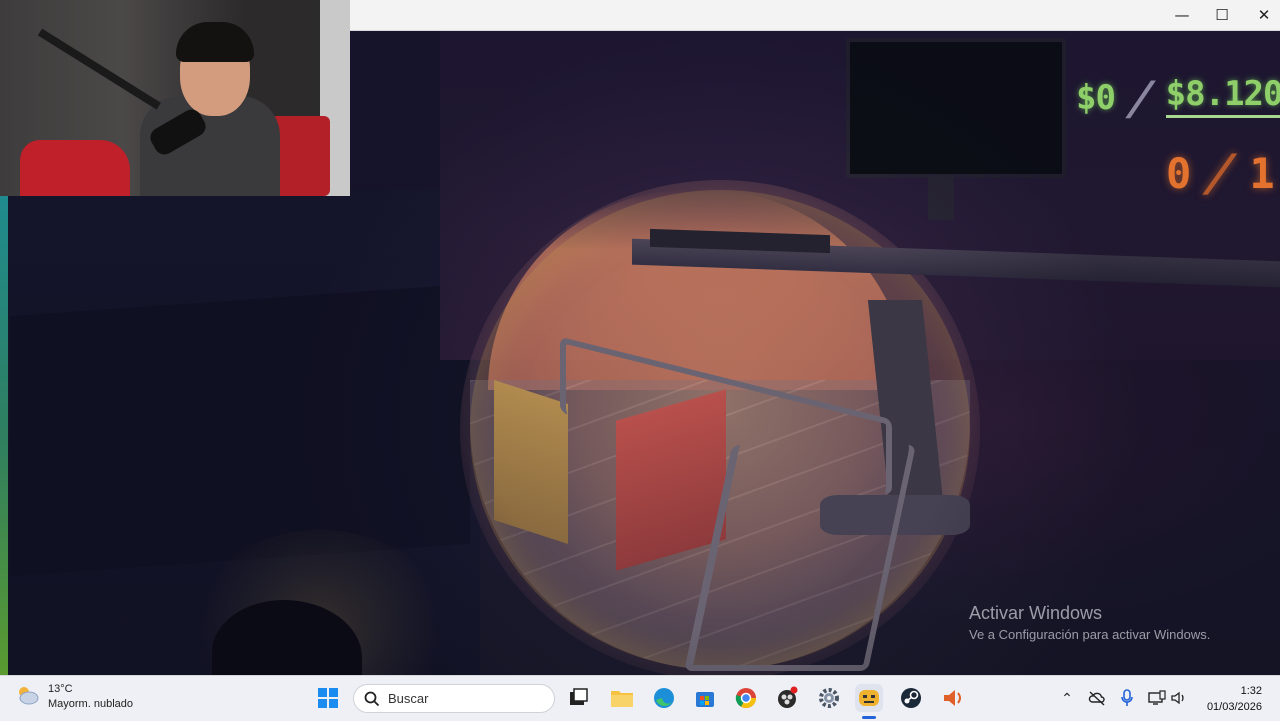 The height and width of the screenshot is (721, 1280). Describe the element at coordinates (1251, 691) in the screenshot. I see `clock-time: 1:32` at that location.